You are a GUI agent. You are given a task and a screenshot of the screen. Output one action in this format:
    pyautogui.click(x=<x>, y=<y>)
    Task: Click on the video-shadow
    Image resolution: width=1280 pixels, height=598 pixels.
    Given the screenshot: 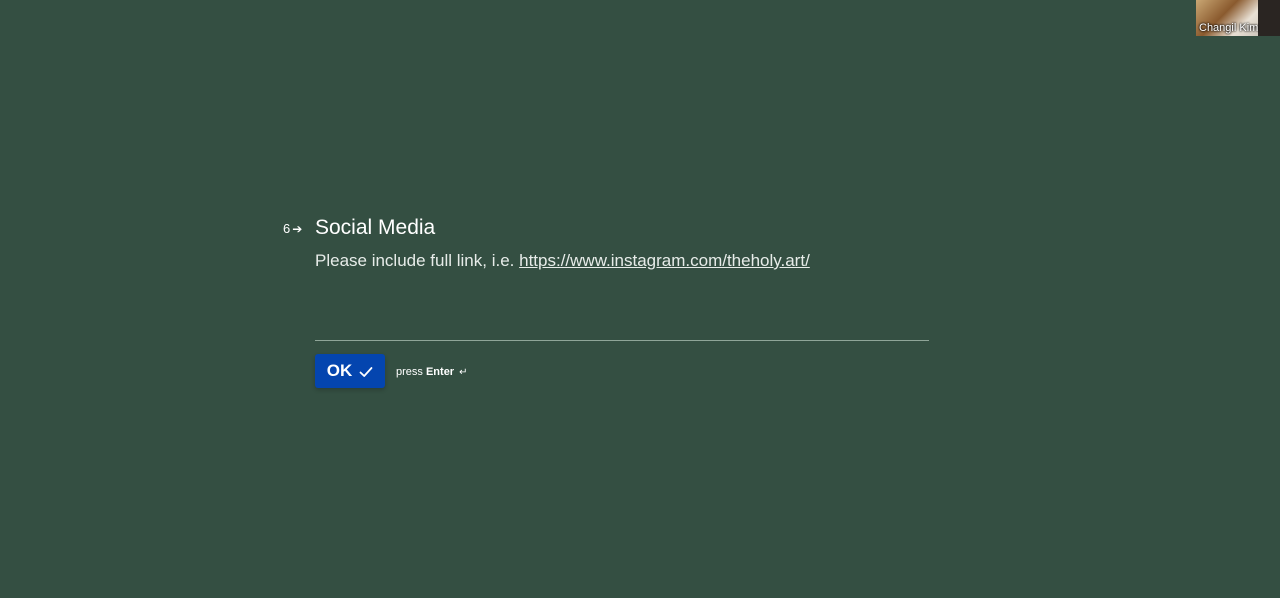 What is the action you would take?
    pyautogui.click(x=1269, y=18)
    